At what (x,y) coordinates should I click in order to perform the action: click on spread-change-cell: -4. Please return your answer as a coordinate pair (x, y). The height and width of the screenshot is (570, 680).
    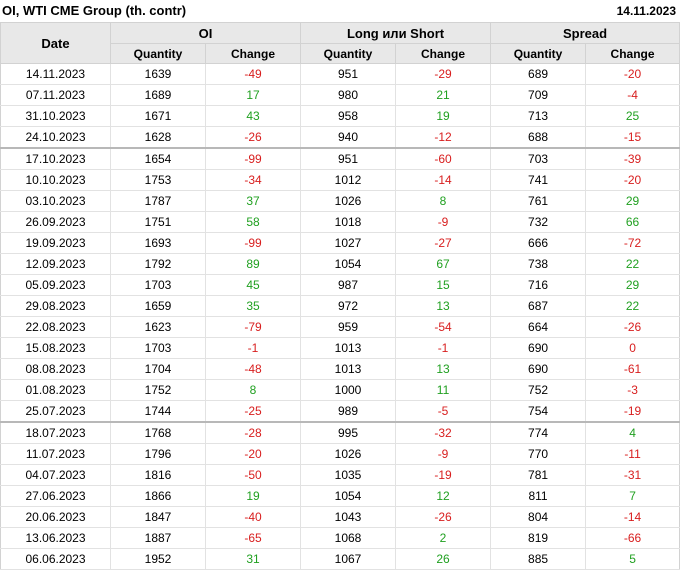
    Looking at the image, I should click on (632, 95).